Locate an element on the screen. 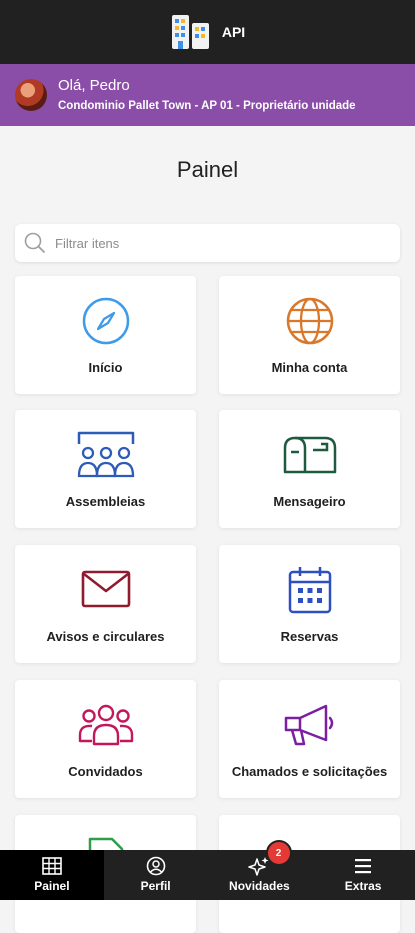  card-minha-conta: Minha conta is located at coordinates (309, 335).